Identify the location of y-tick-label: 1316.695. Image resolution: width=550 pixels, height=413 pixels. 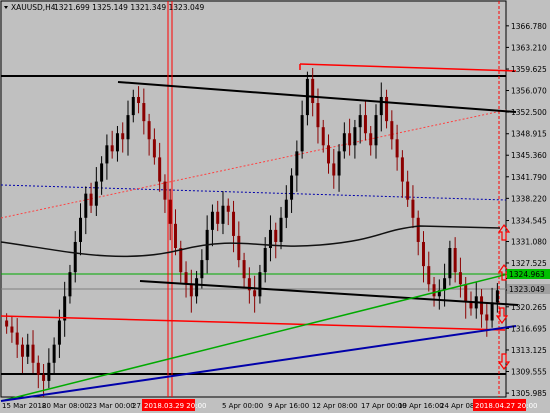
(529, 328).